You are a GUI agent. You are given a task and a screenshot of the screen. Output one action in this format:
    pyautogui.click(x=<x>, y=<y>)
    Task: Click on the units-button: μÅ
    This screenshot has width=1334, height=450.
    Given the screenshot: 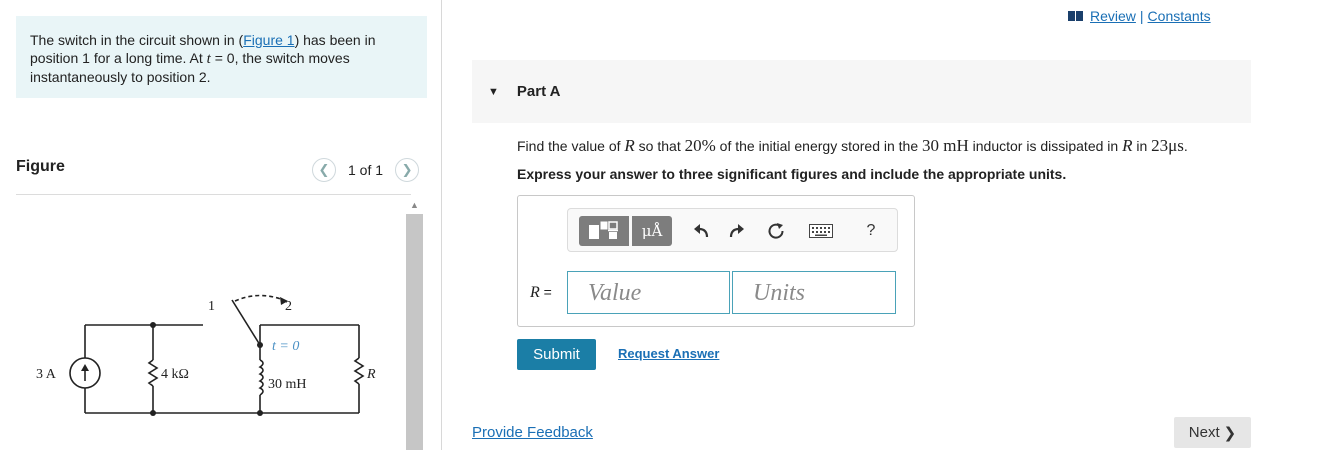 What is the action you would take?
    pyautogui.click(x=652, y=231)
    